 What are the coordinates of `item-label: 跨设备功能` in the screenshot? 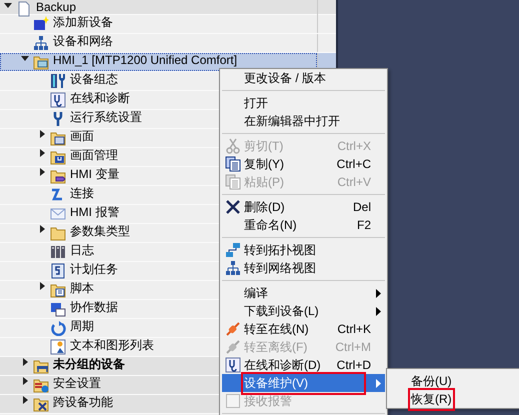 It's located at (83, 402).